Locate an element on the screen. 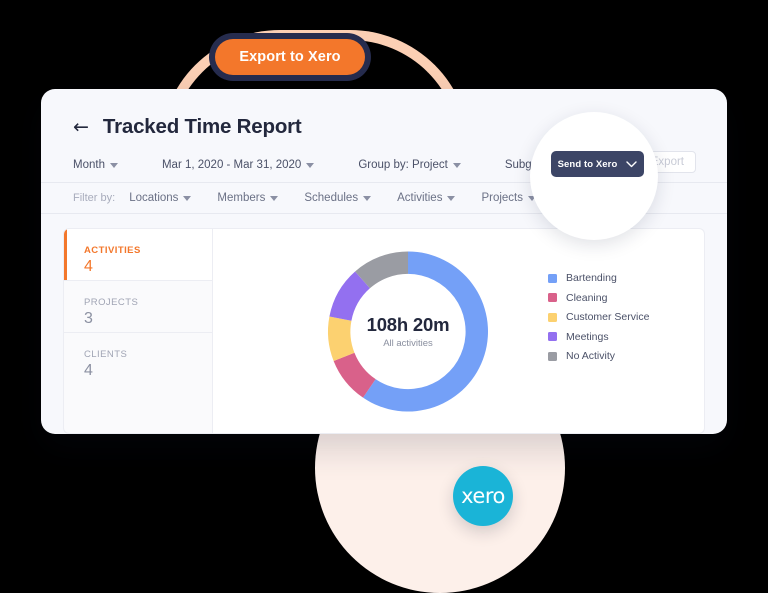 This screenshot has width=768, height=593. sidebar-item-activities: ACTIVITIES 4 is located at coordinates (138, 255).